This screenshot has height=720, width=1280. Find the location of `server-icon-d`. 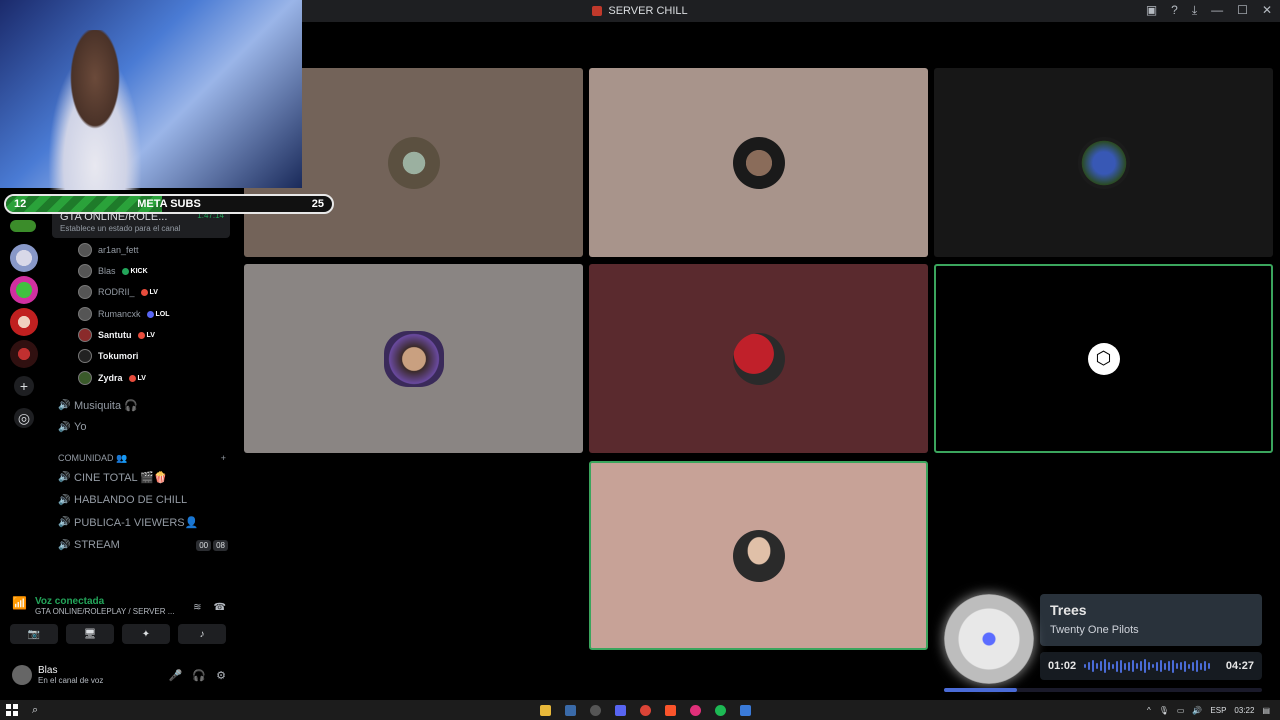

server-icon-d is located at coordinates (24, 322).